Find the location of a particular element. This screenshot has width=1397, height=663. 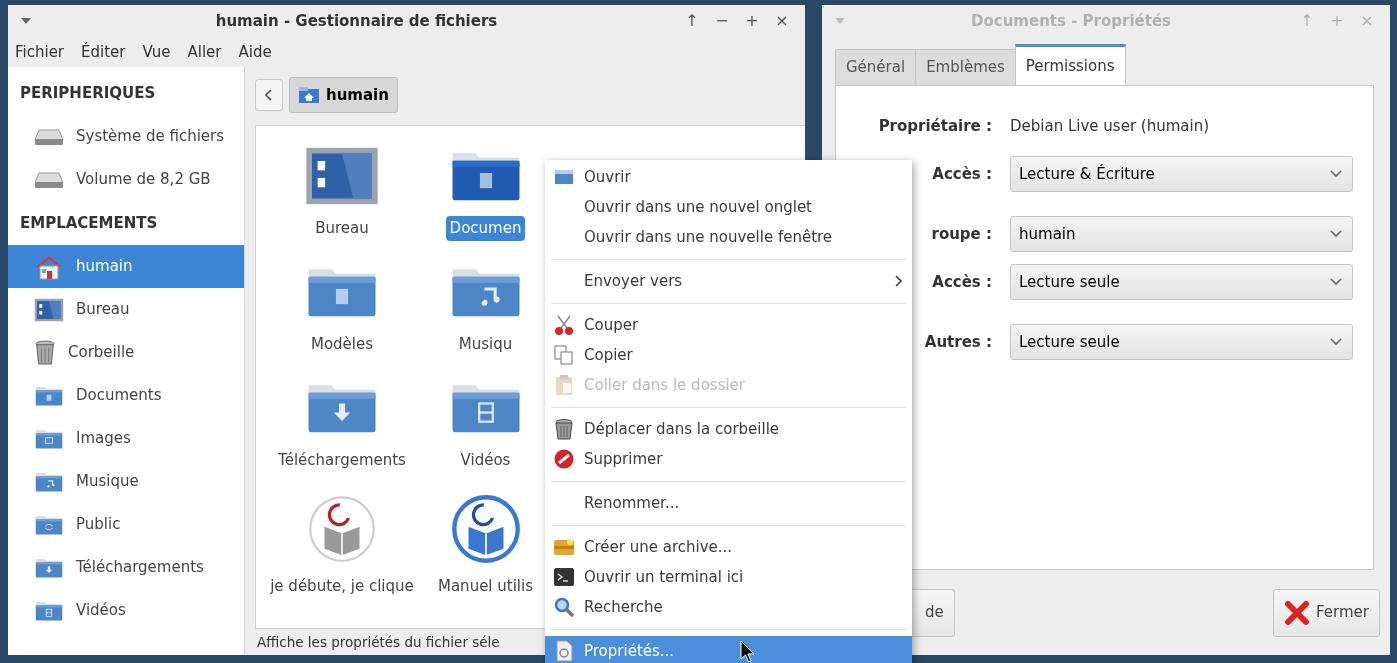

file-item: Documen is located at coordinates (485, 228).